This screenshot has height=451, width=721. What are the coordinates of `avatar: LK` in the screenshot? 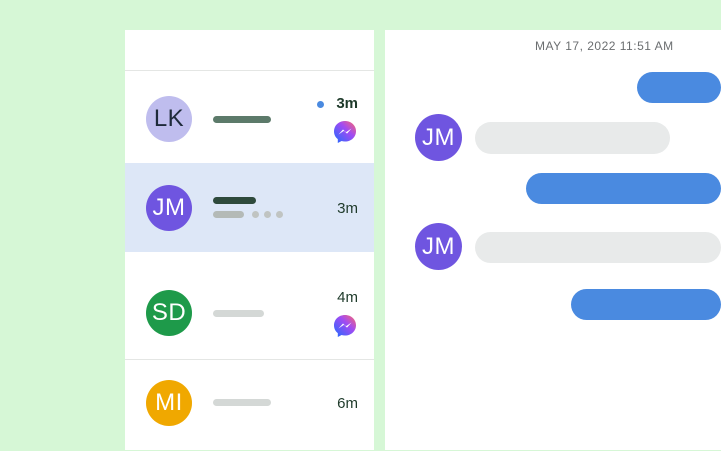 It's located at (169, 119).